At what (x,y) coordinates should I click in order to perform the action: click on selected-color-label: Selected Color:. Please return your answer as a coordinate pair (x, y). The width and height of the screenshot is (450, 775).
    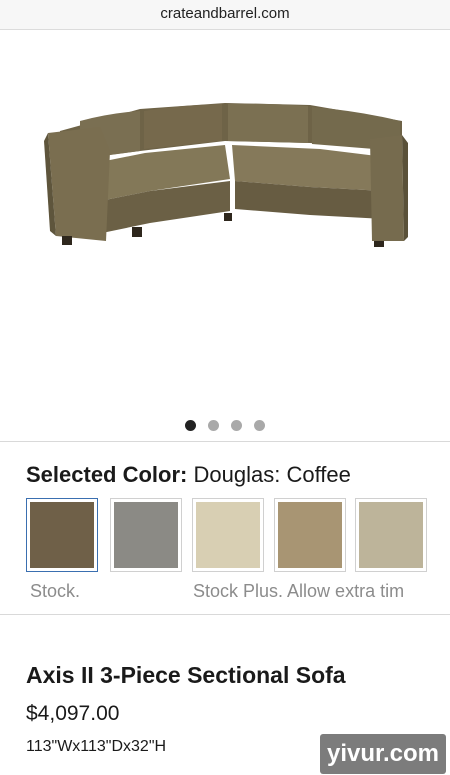
    Looking at the image, I should click on (107, 474).